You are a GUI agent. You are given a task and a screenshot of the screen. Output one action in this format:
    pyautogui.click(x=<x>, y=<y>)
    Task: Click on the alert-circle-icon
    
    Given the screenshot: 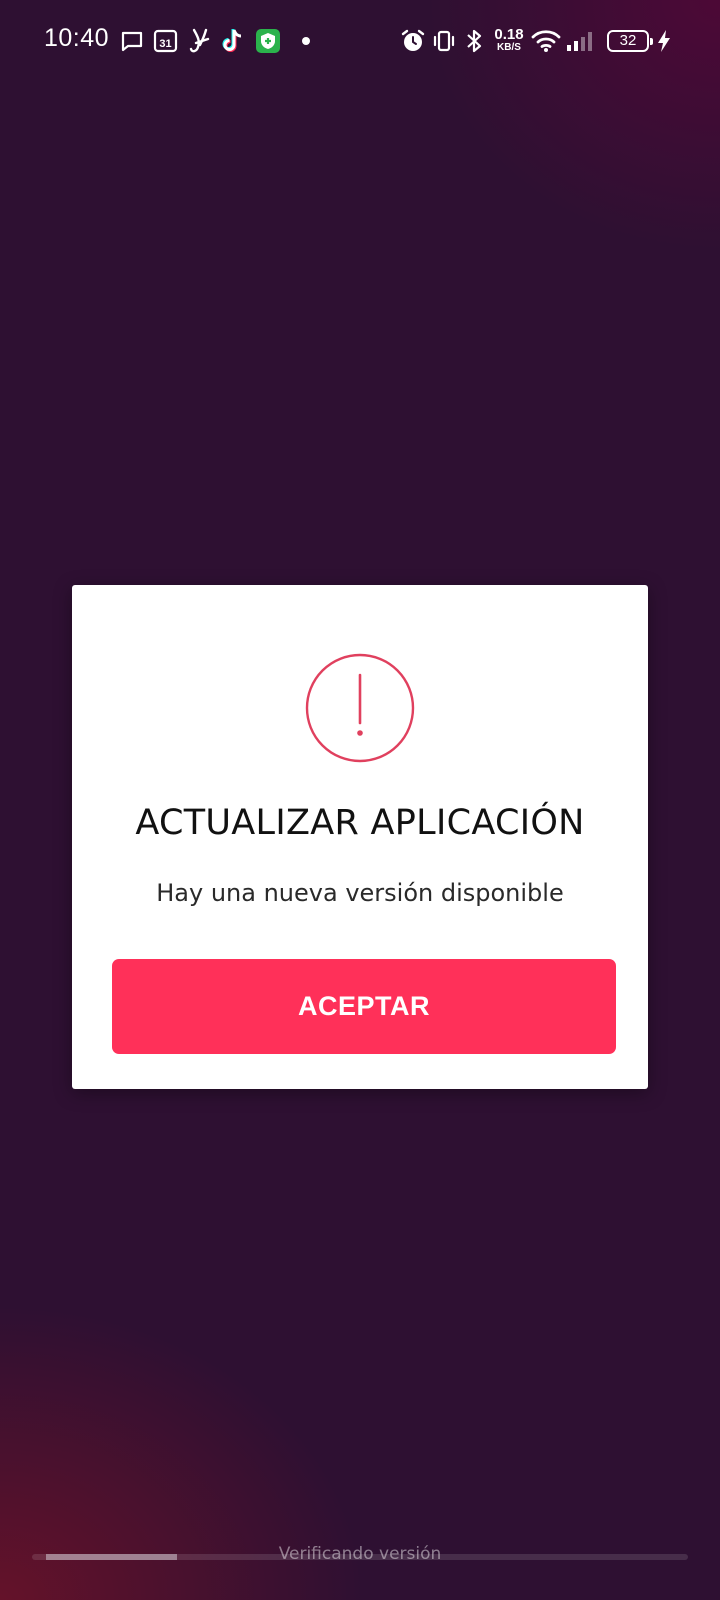 What is the action you would take?
    pyautogui.click(x=360, y=708)
    